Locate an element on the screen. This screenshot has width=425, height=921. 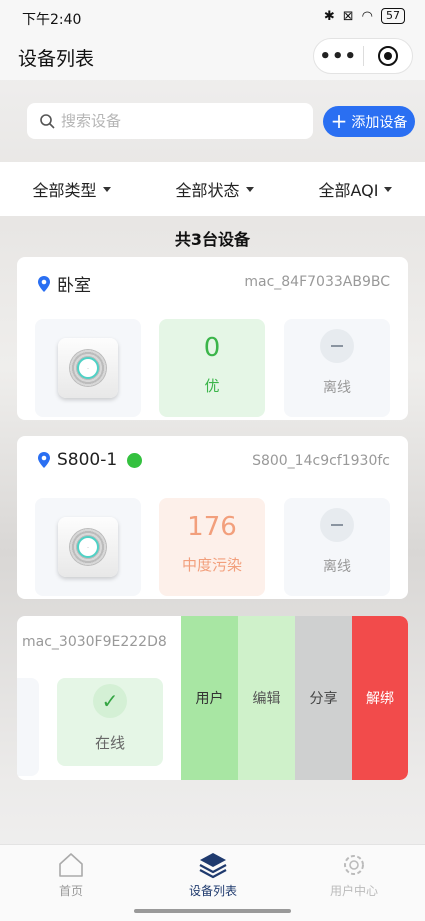
status-icons: ✱ ⊠ ◠ 57 is located at coordinates (364, 16).